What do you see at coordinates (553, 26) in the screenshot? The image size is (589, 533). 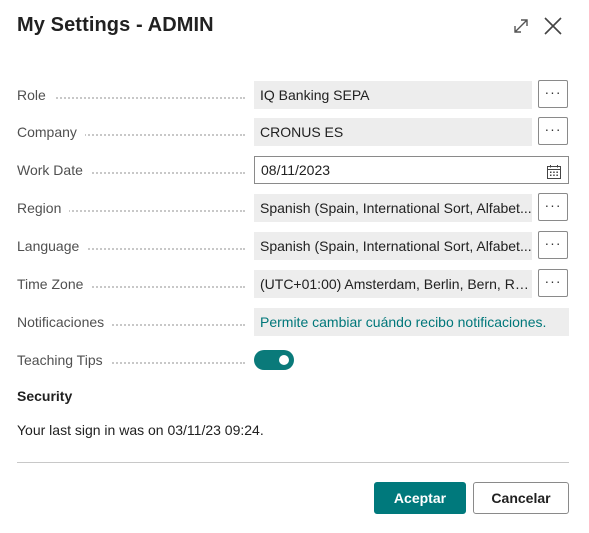 I see `close-icon` at bounding box center [553, 26].